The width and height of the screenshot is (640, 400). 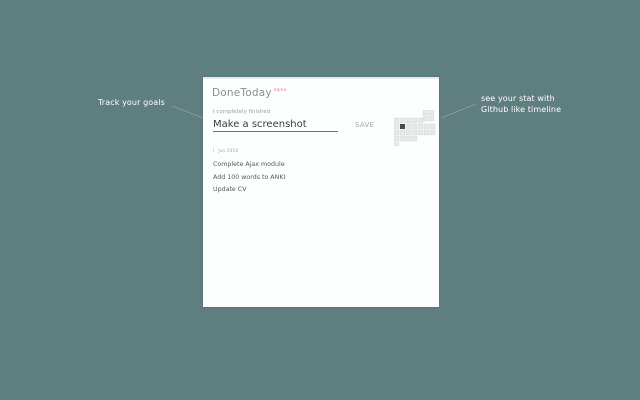 I want to click on alpha-badge: alpha, so click(x=280, y=90).